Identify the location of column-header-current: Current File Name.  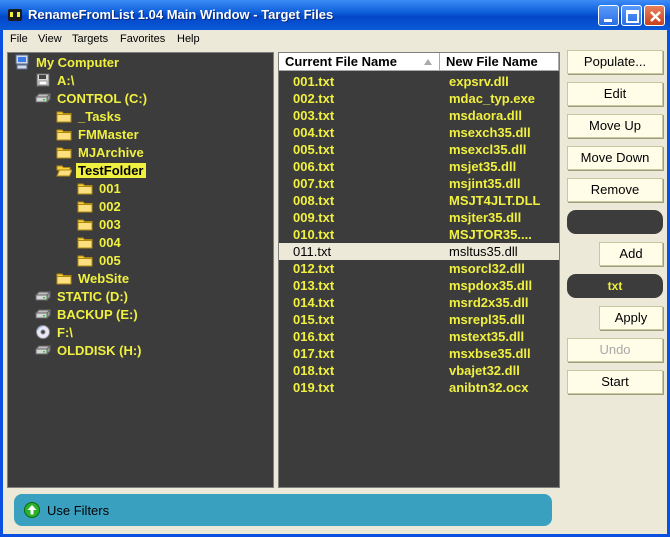
(359, 62).